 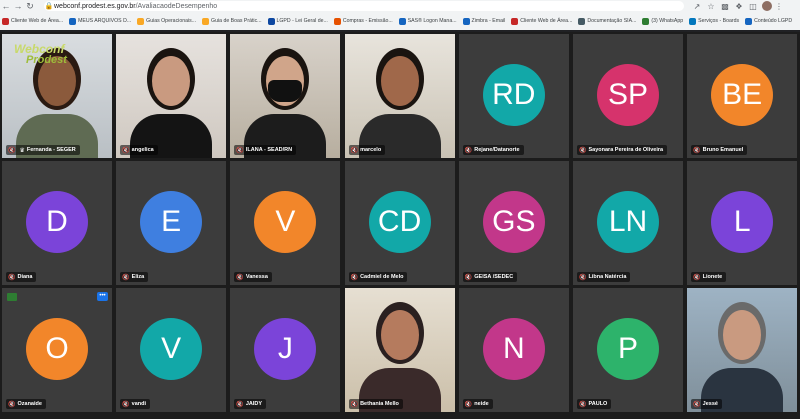 I want to click on participant-tile: GS 🔇 GEISA /SEDEC, so click(x=513, y=223).